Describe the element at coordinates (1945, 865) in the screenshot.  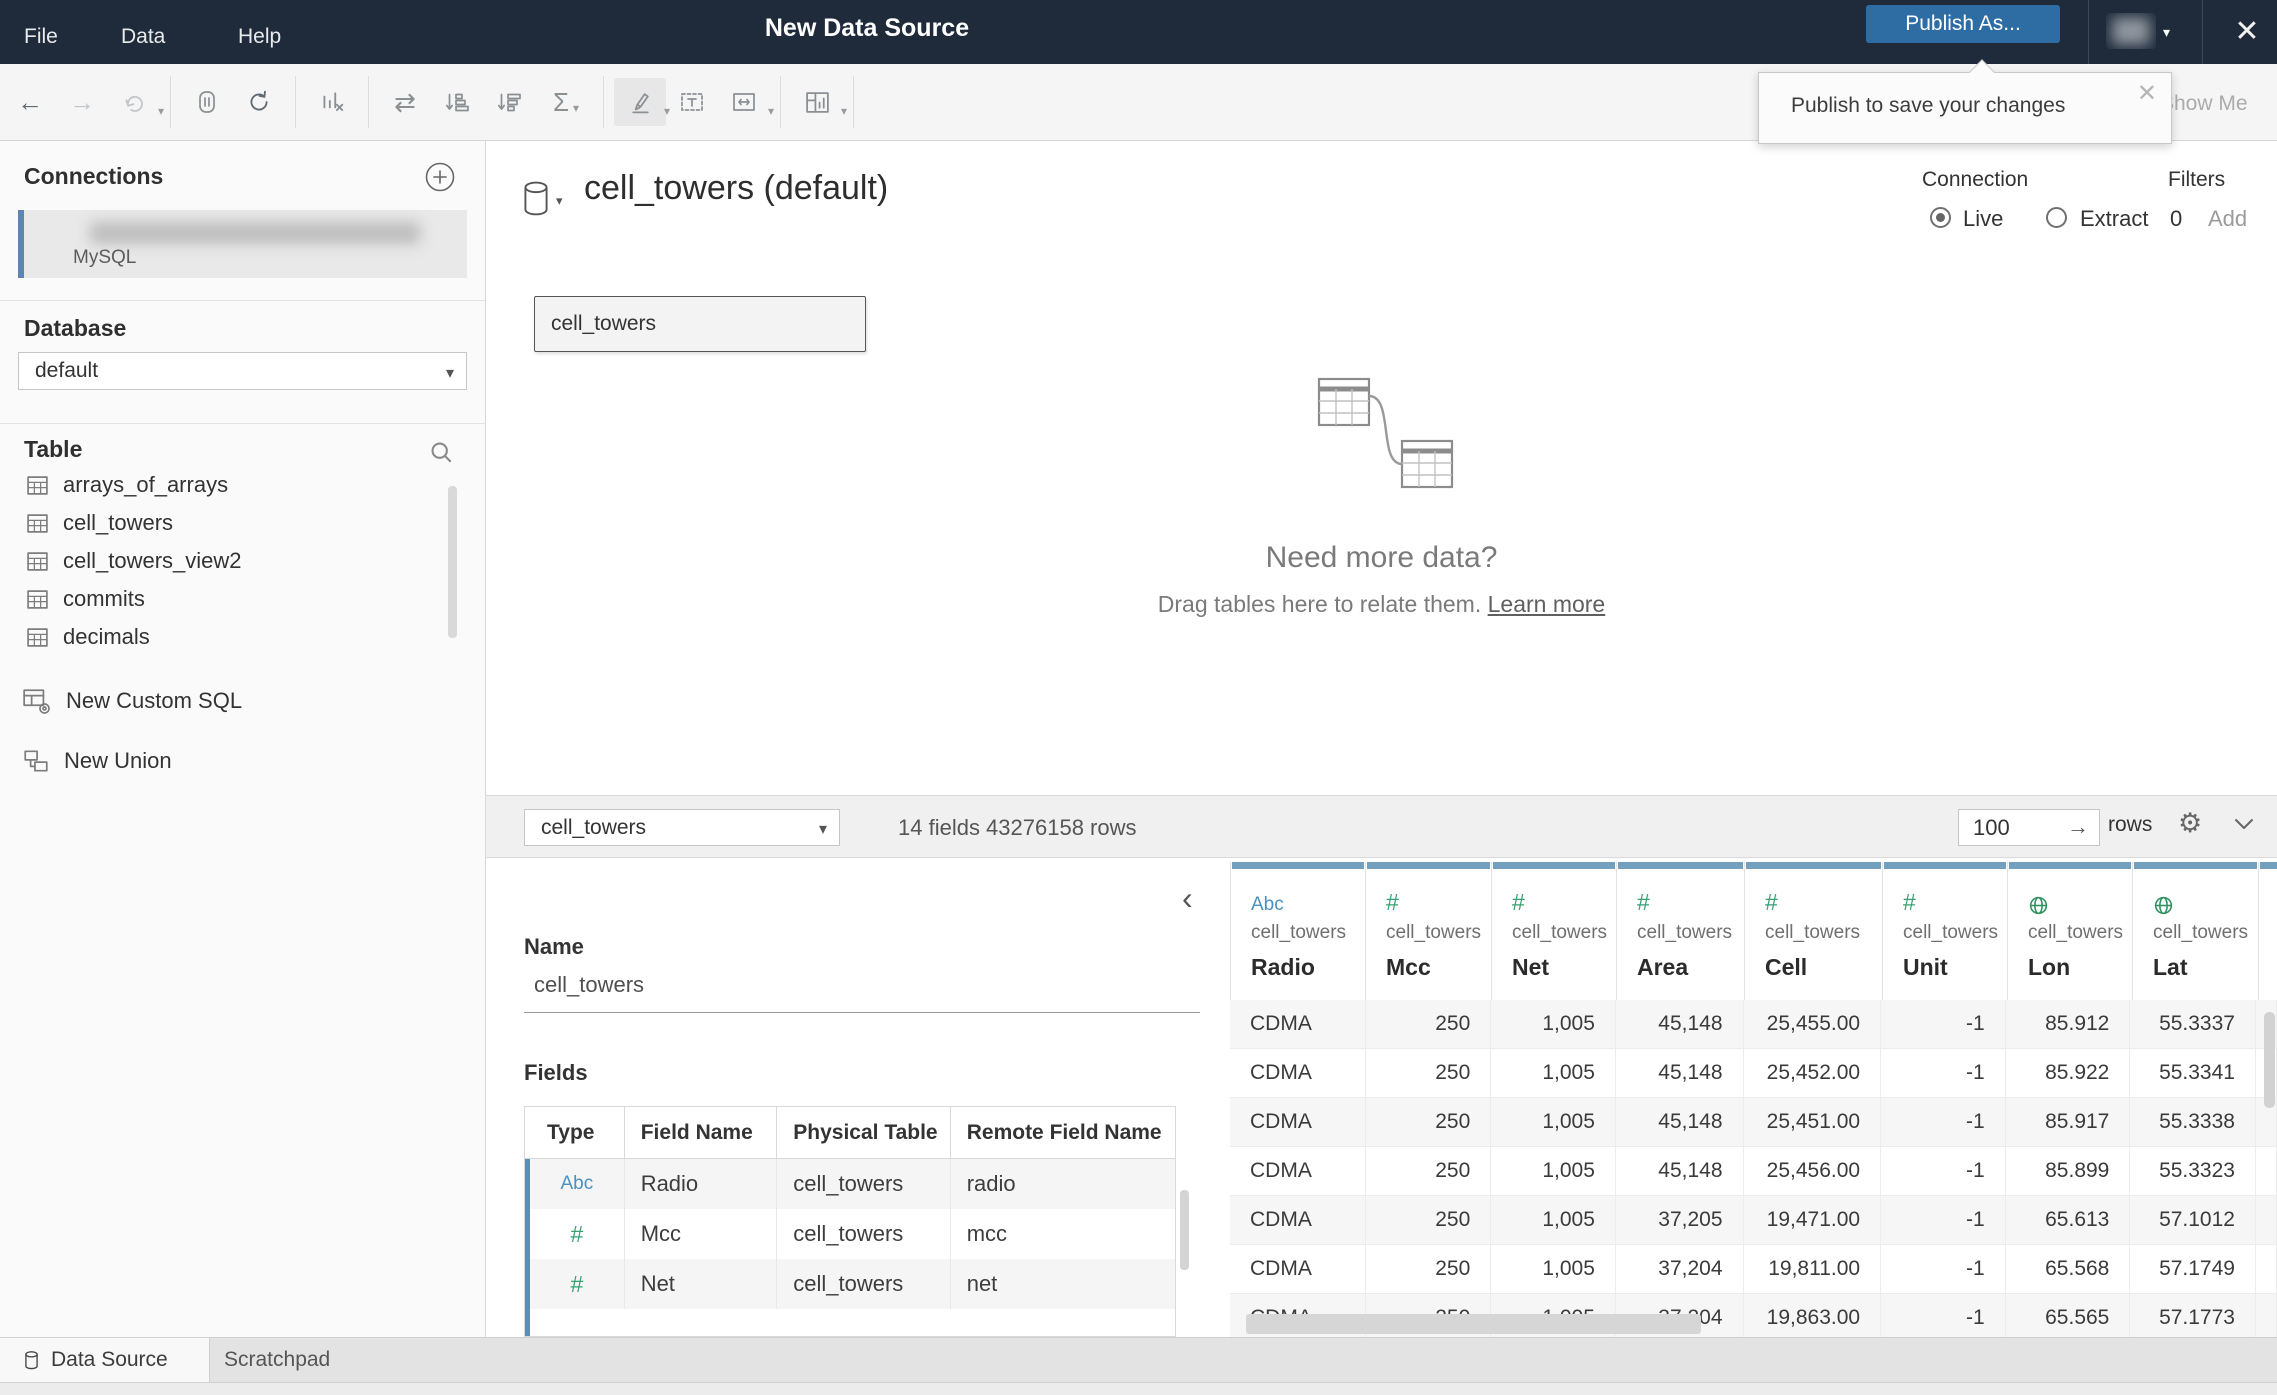
I see `column-accent` at that location.